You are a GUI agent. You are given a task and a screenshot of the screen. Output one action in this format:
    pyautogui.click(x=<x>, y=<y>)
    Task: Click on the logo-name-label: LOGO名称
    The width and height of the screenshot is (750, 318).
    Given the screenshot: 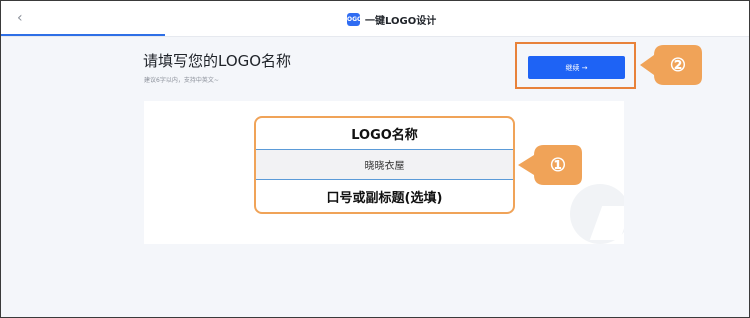 What is the action you would take?
    pyautogui.click(x=384, y=135)
    